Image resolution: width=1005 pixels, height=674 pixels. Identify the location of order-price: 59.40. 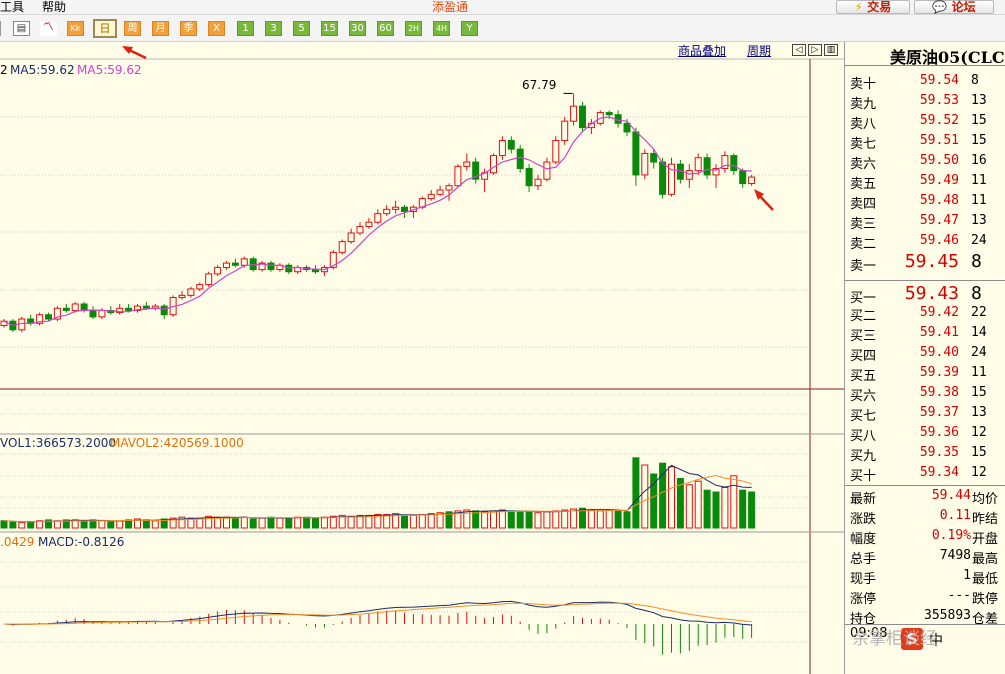
(939, 352).